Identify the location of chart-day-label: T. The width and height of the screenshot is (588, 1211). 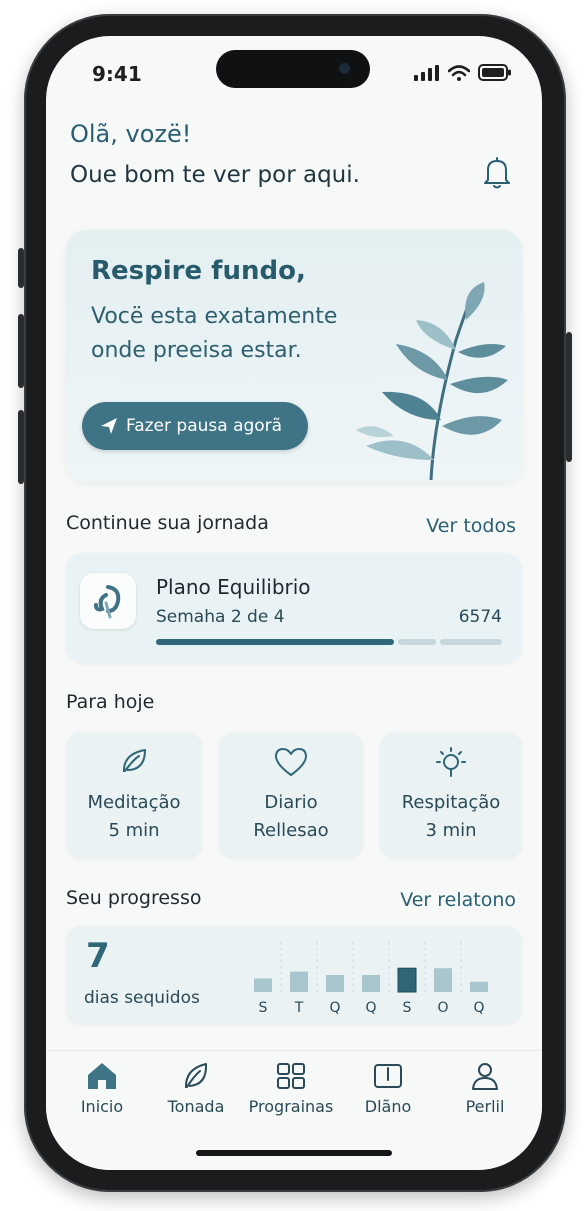
(299, 1008).